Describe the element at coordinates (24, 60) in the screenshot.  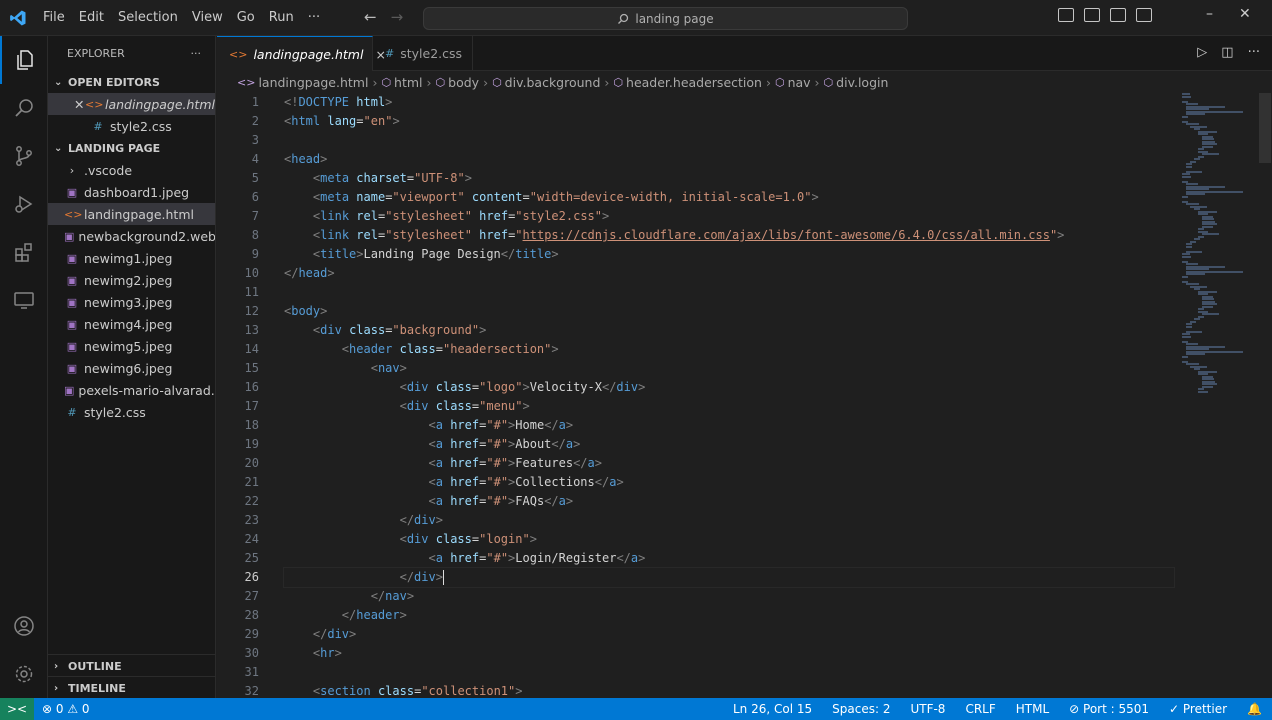
I see `explorer-icon` at that location.